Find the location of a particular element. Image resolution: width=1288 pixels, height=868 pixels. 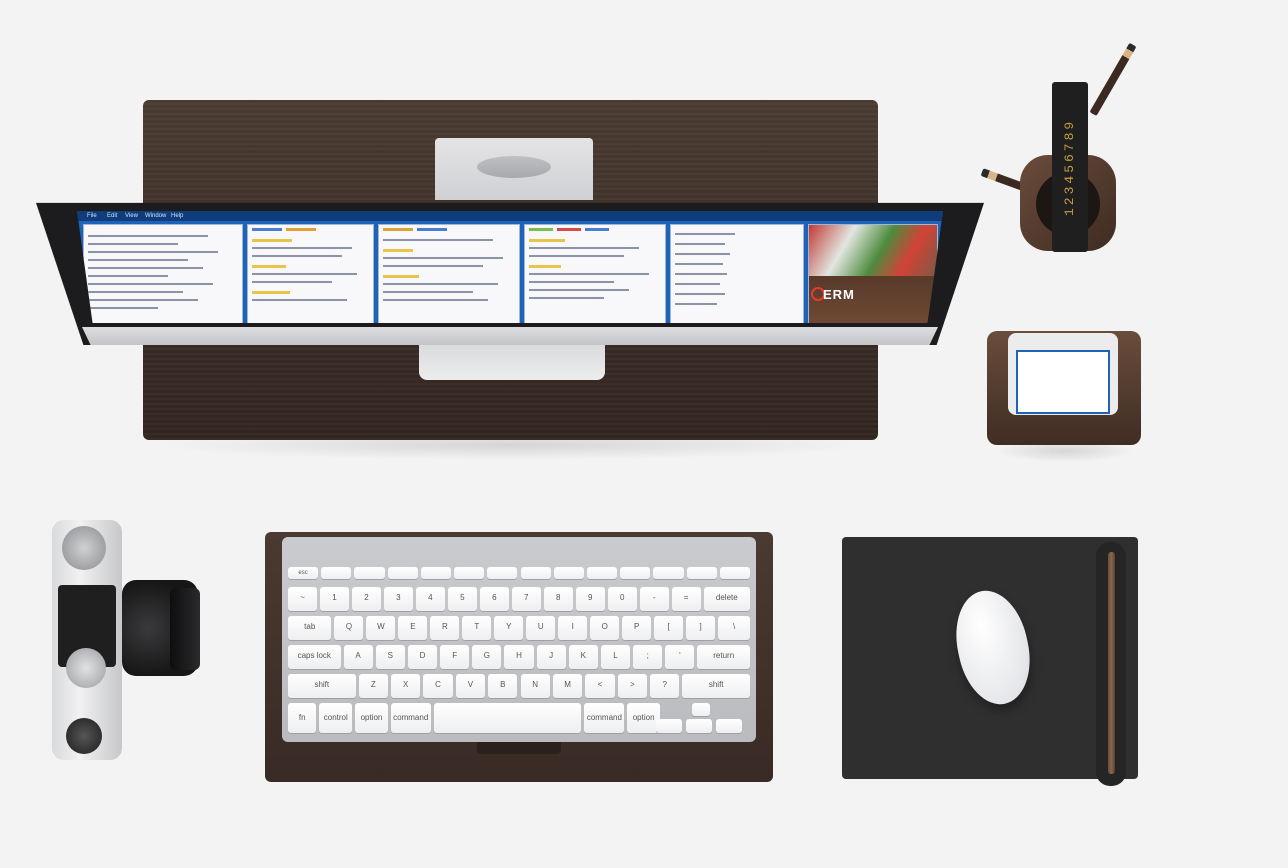

key-top-row: W is located at coordinates (381, 628).